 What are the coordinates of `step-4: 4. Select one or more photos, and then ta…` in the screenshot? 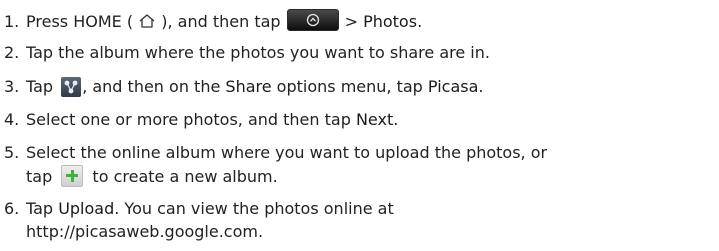 It's located at (201, 120).